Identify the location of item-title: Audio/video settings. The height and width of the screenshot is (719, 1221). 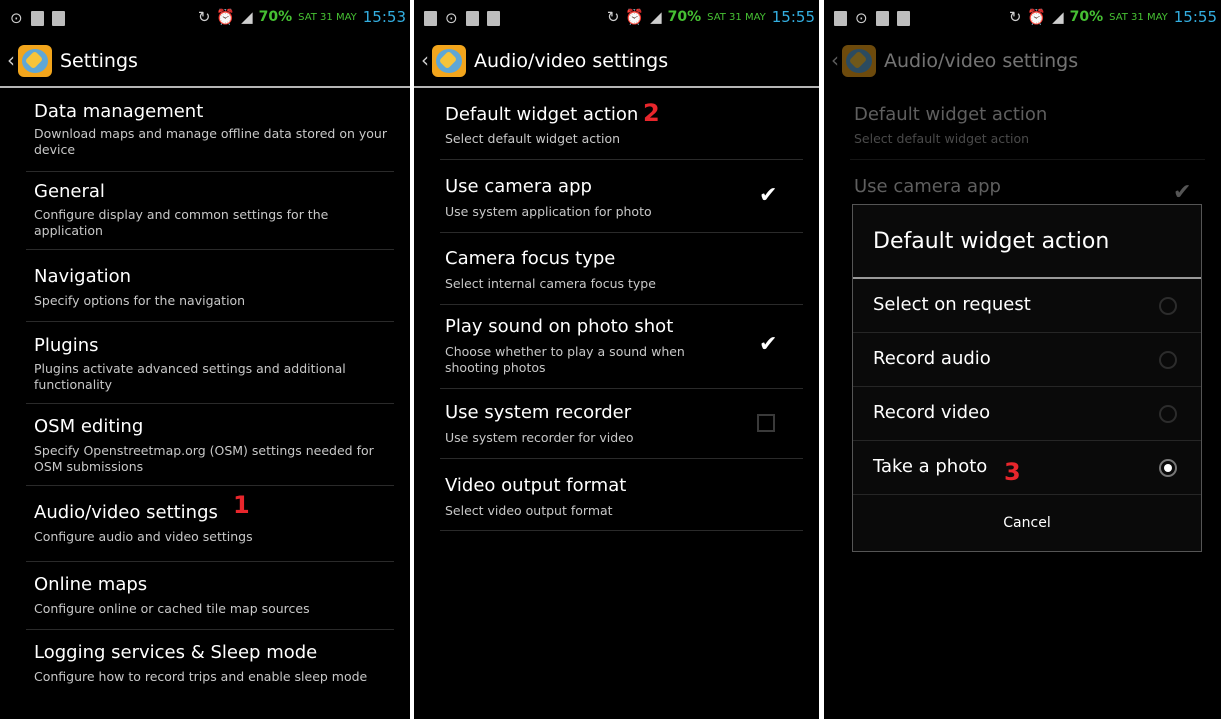
(126, 512).